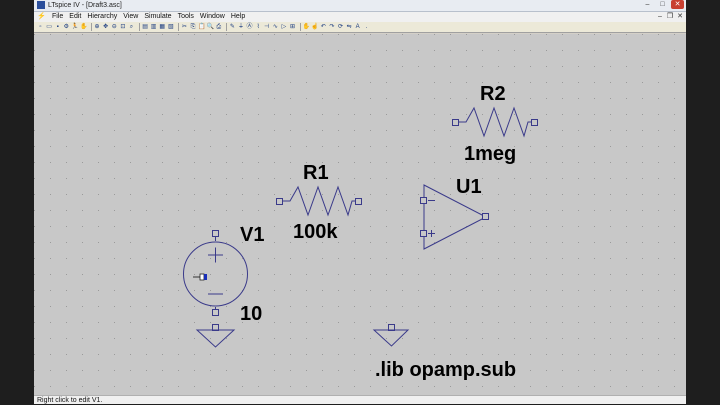 This screenshot has width=720, height=405. What do you see at coordinates (660, 17) in the screenshot?
I see `mdi-minimize-icon: –` at bounding box center [660, 17].